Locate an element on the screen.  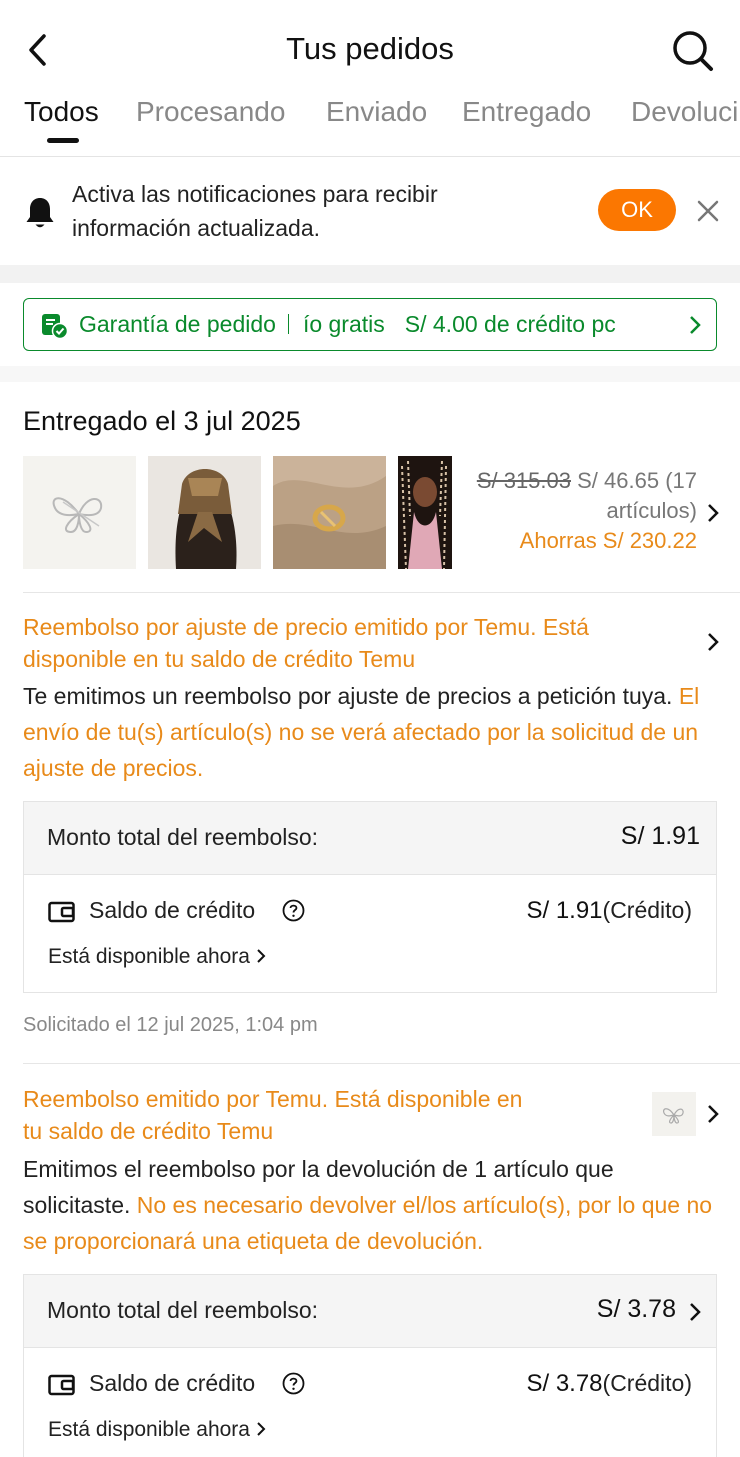
refund-total-amount: S/ 3.78 is located at coordinates (636, 1309).